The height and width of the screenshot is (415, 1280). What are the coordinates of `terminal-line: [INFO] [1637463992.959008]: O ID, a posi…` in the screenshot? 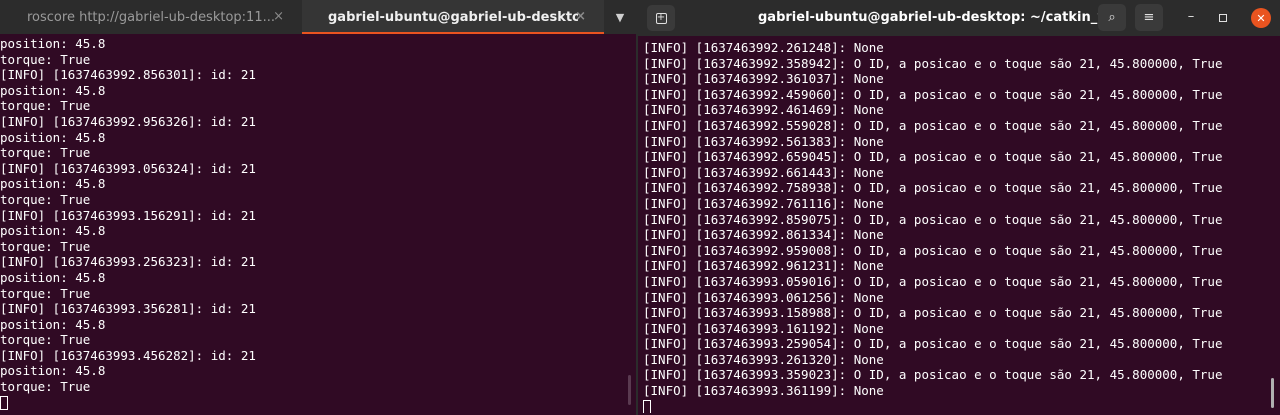 It's located at (933, 250).